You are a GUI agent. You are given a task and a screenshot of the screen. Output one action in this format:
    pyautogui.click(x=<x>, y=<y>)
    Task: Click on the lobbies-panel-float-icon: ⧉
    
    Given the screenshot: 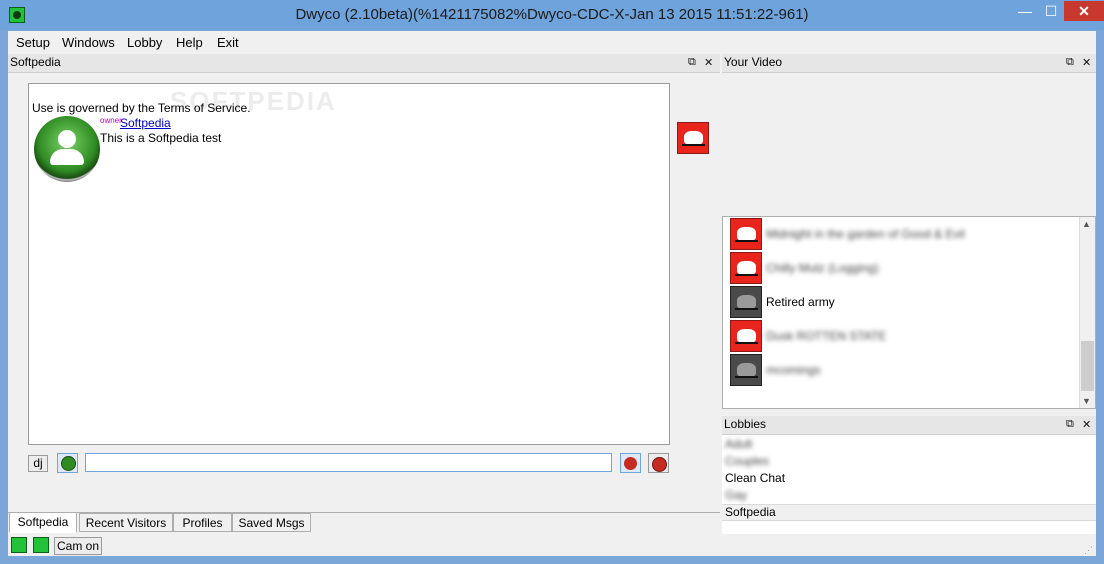 What is the action you would take?
    pyautogui.click(x=1070, y=424)
    